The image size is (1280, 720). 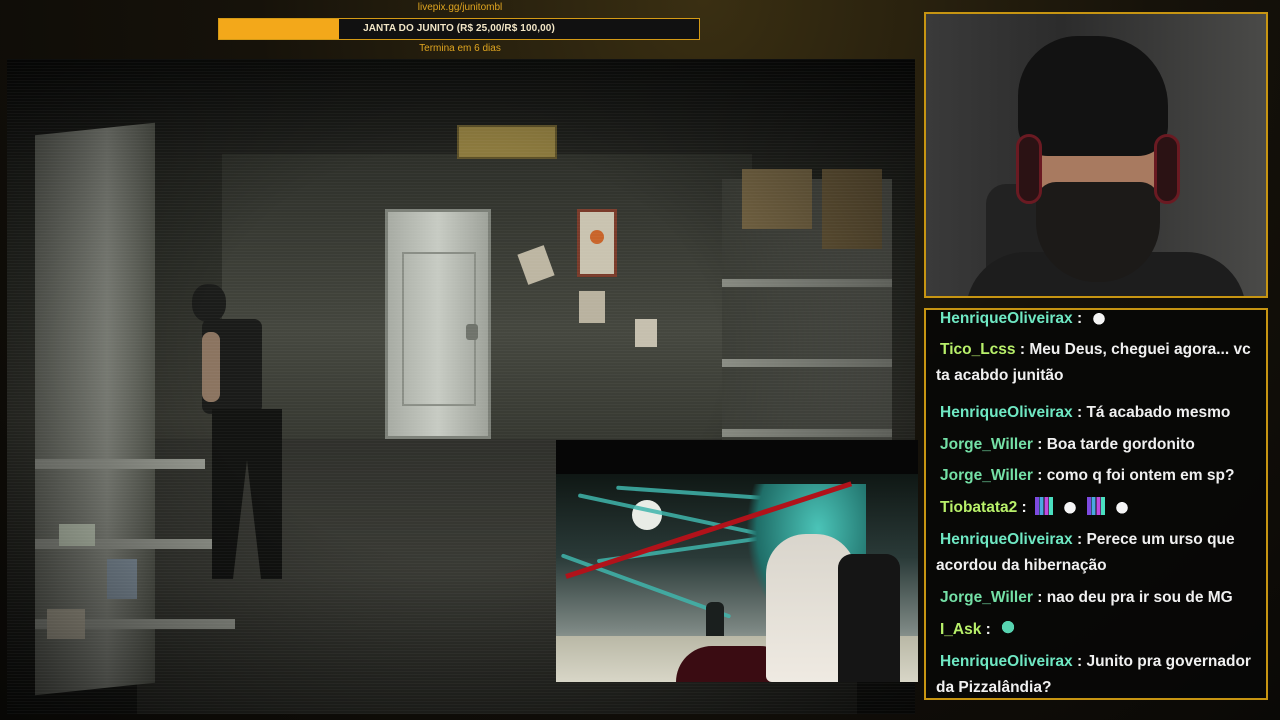 I want to click on anime-art-panel, so click(x=737, y=561).